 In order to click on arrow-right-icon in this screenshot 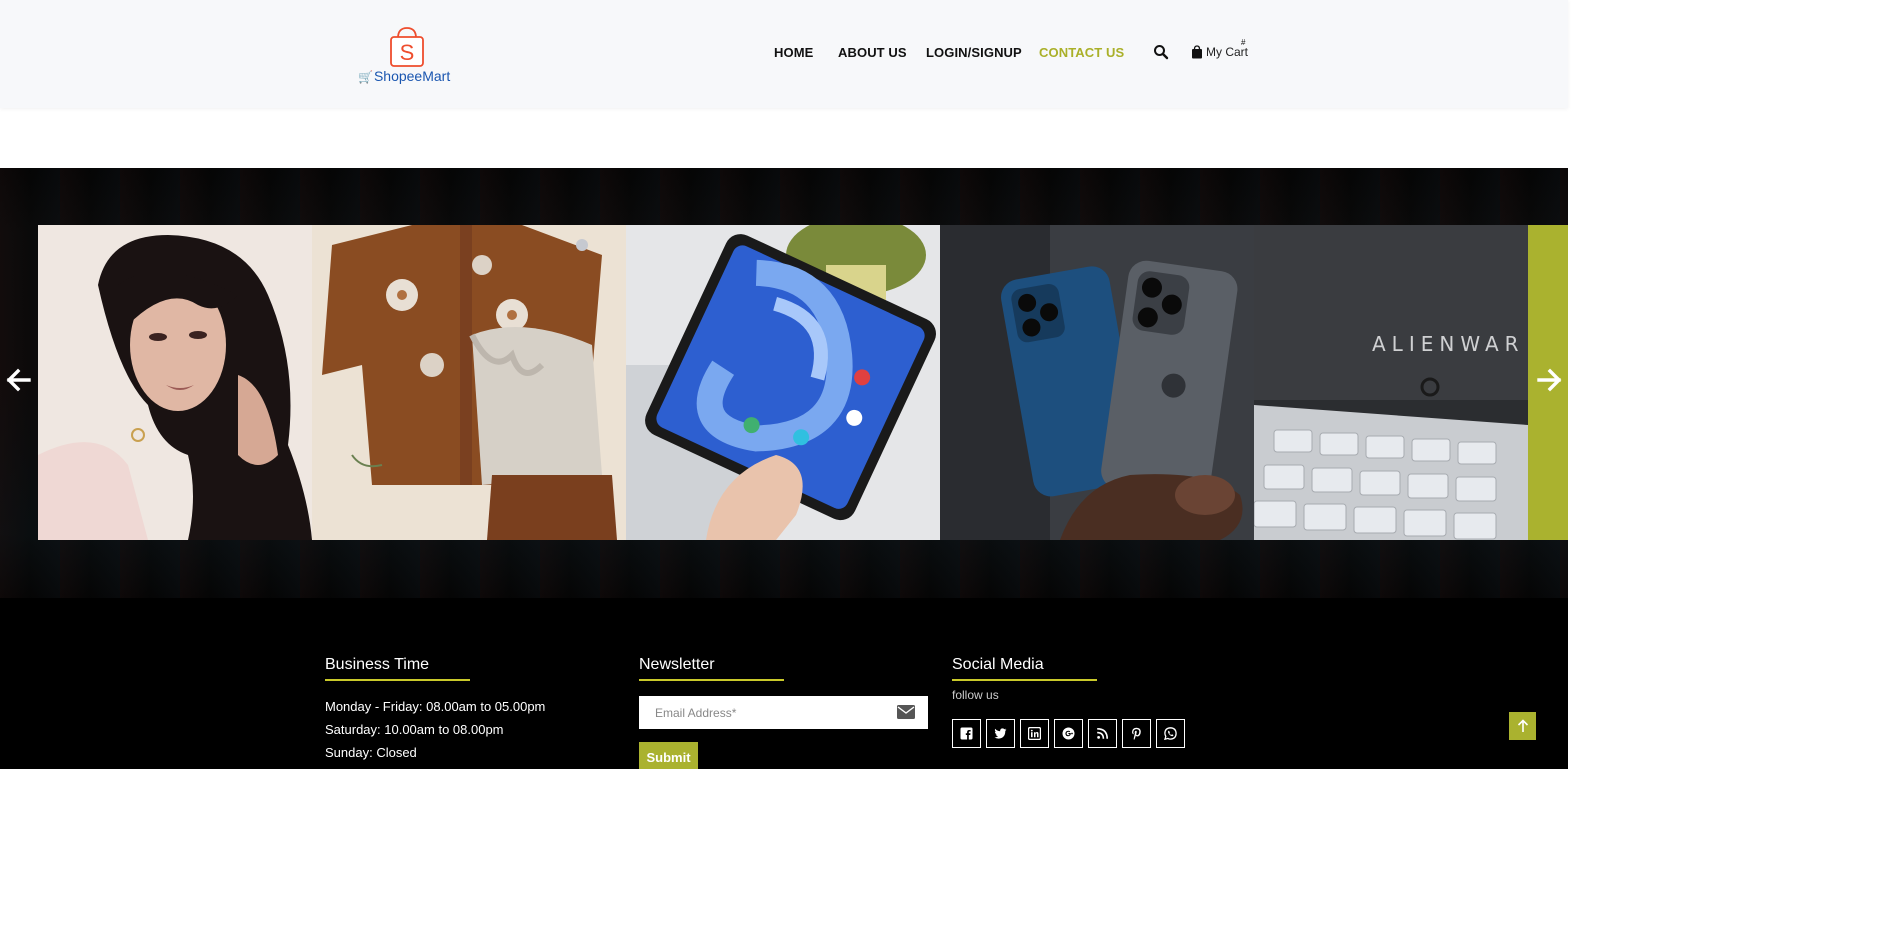, I will do `click(1549, 380)`.